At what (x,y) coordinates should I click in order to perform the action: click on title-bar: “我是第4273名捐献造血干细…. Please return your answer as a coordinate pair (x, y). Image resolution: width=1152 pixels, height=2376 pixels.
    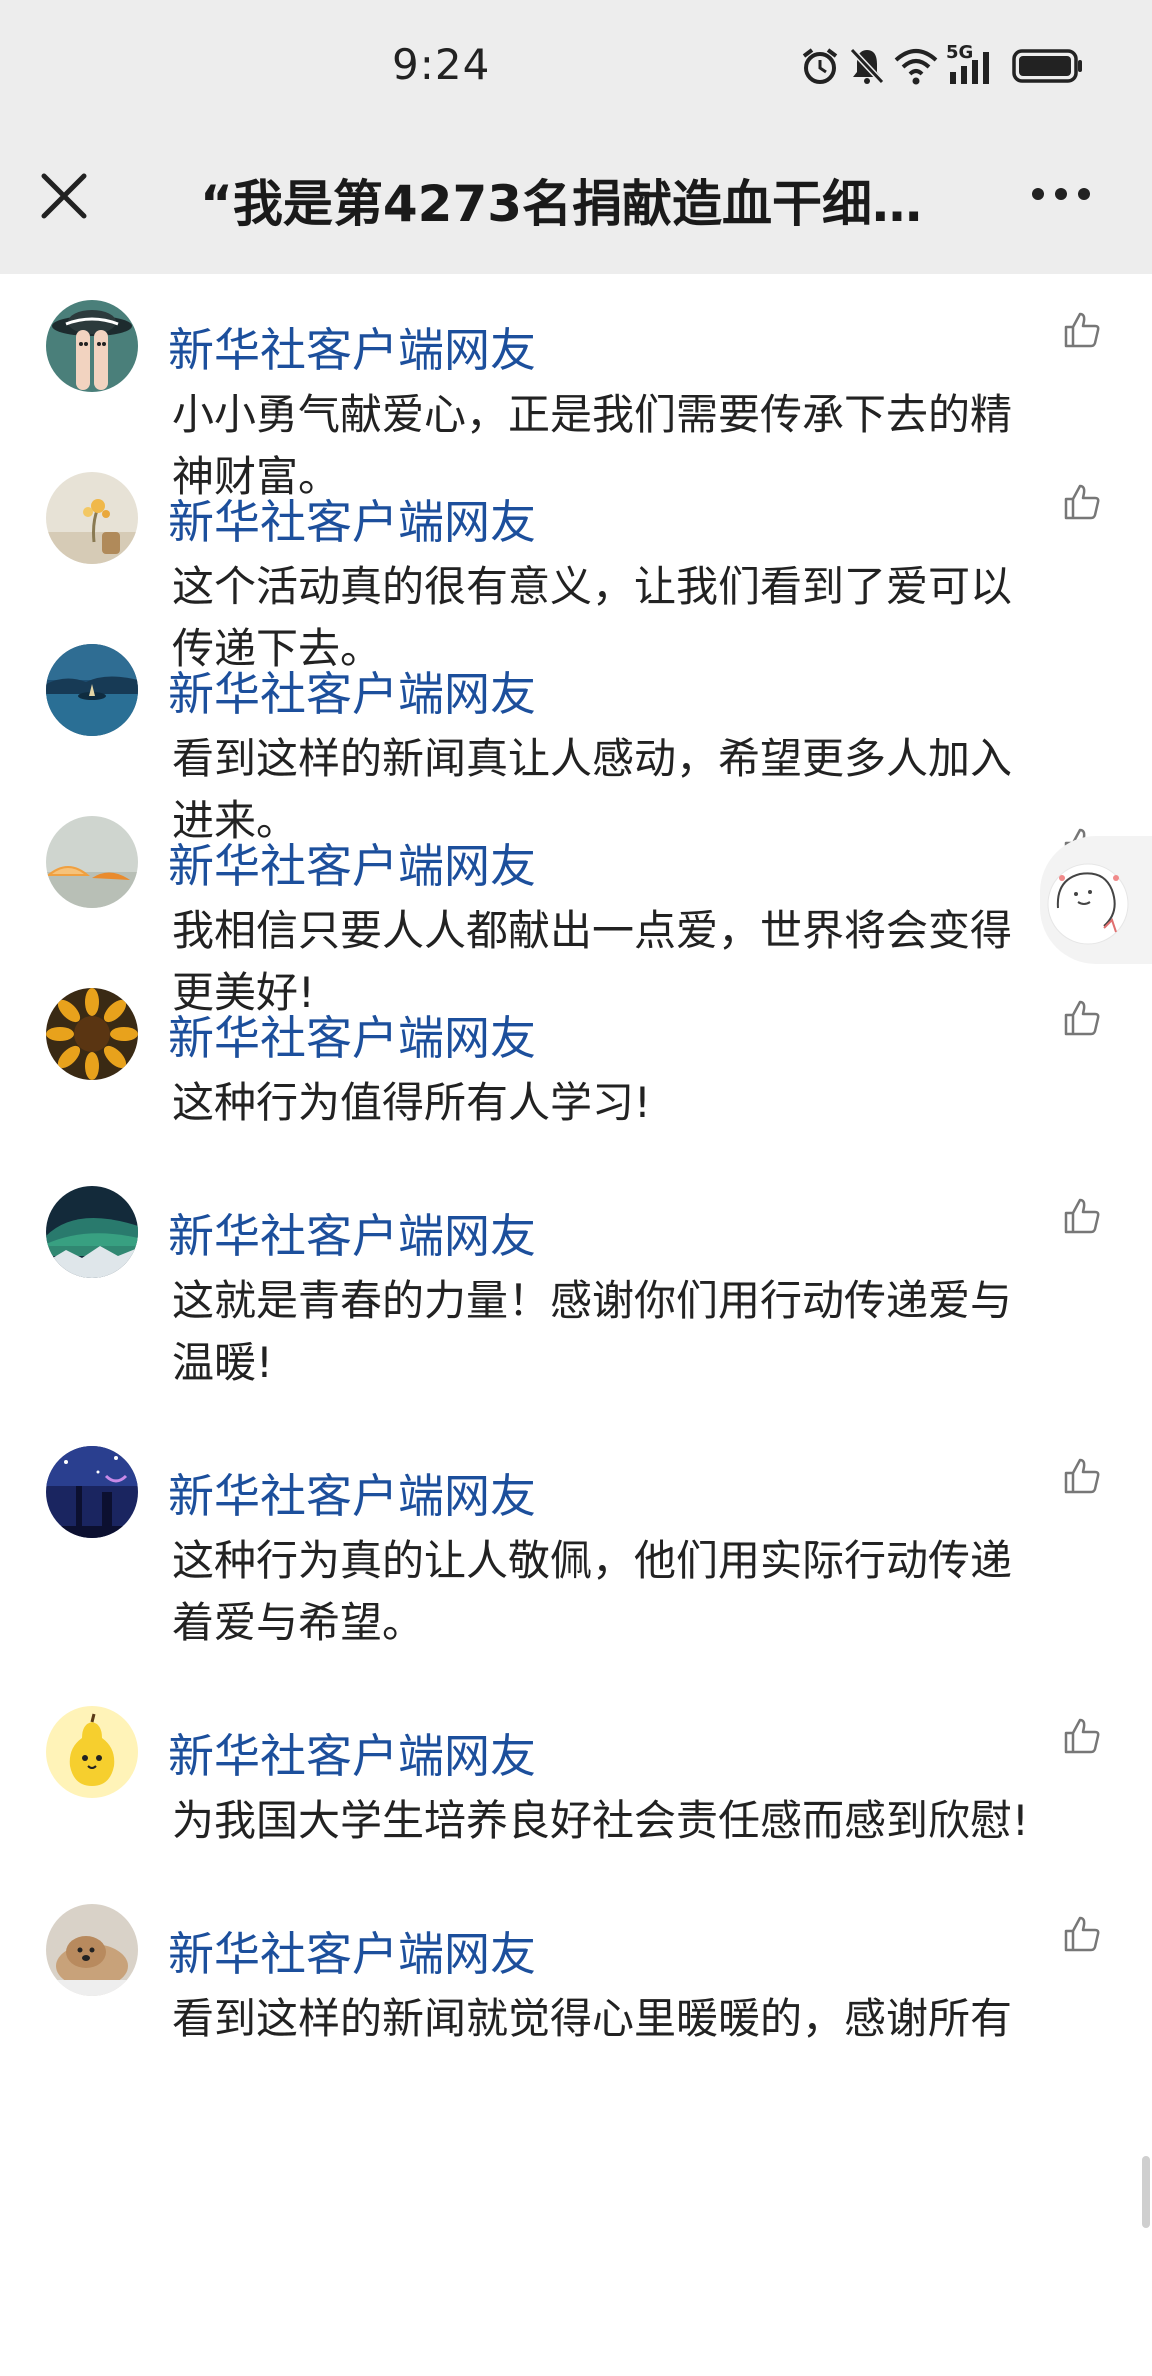
    Looking at the image, I should click on (576, 204).